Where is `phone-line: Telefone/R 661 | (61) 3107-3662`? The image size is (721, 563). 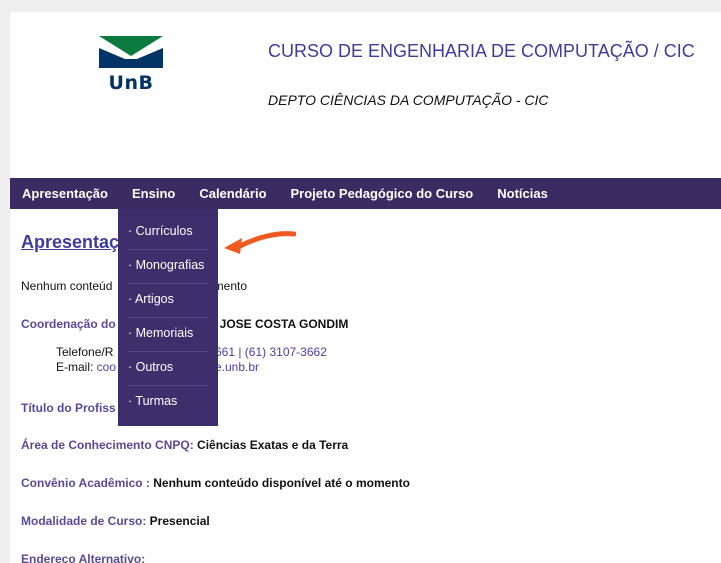
phone-line: Telefone/R 661 | (61) 3107-3662 is located at coordinates (191, 352).